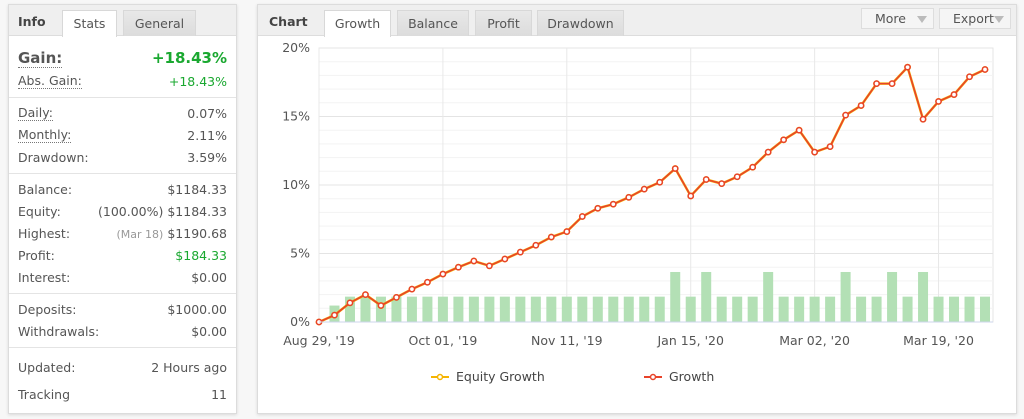 The image size is (1024, 419). I want to click on legend-equity-growth-label: Equity Growth, so click(500, 376).